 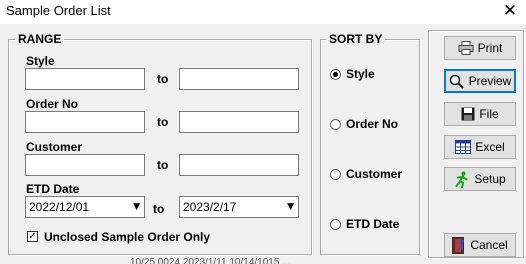 I want to click on etd-date-to-value: 2023/2/17, so click(x=210, y=207).